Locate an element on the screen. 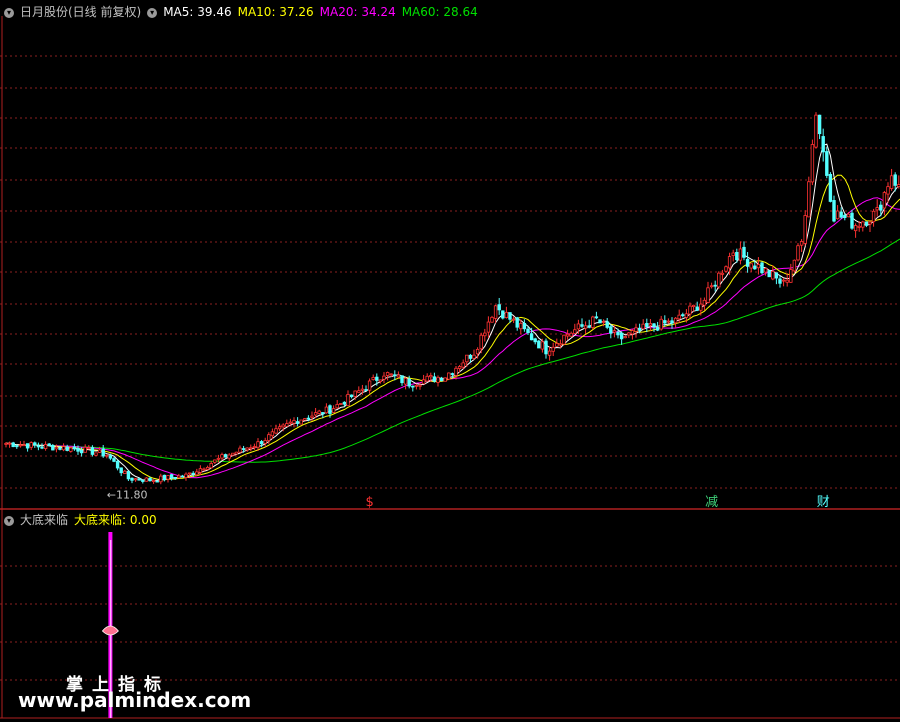  chart-title: 日月股份(日线 前复权) is located at coordinates (81, 12).